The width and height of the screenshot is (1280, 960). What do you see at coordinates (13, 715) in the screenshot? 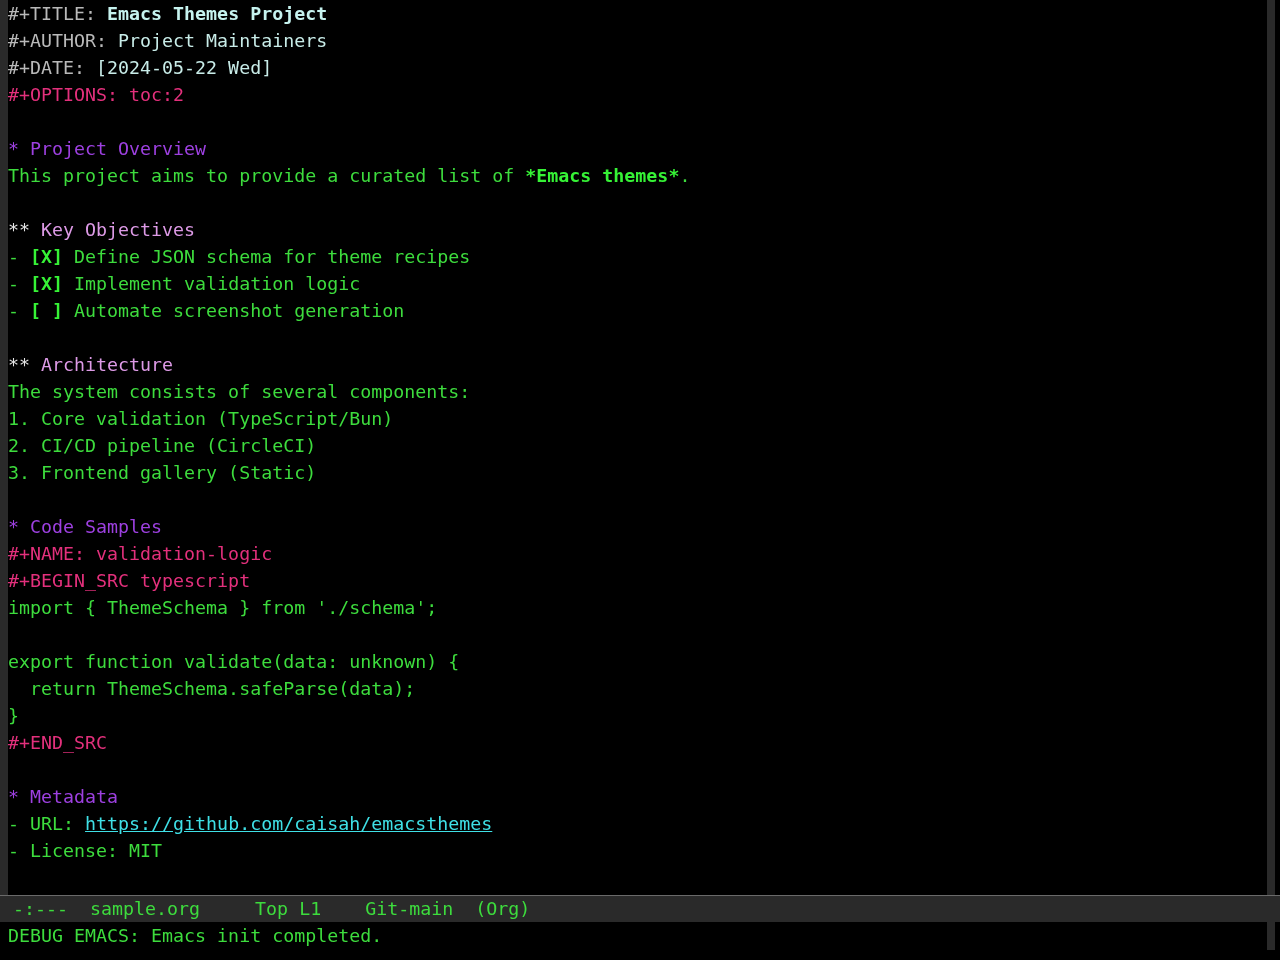
I see `code-line: }` at bounding box center [13, 715].